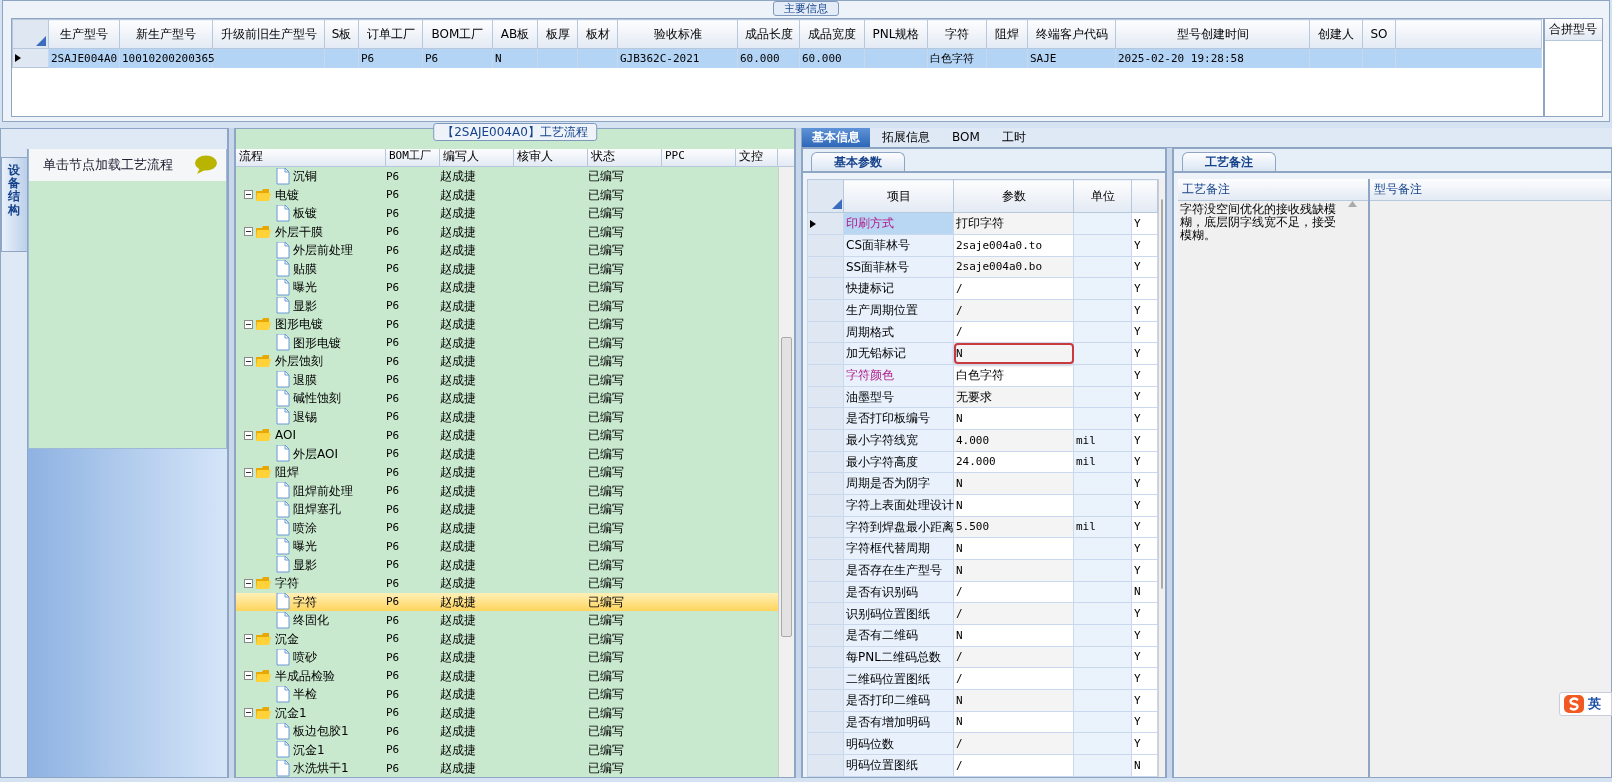 The image size is (1612, 782). I want to click on tree-row: 电镀 P6 赵成捷 已编写, so click(507, 194).